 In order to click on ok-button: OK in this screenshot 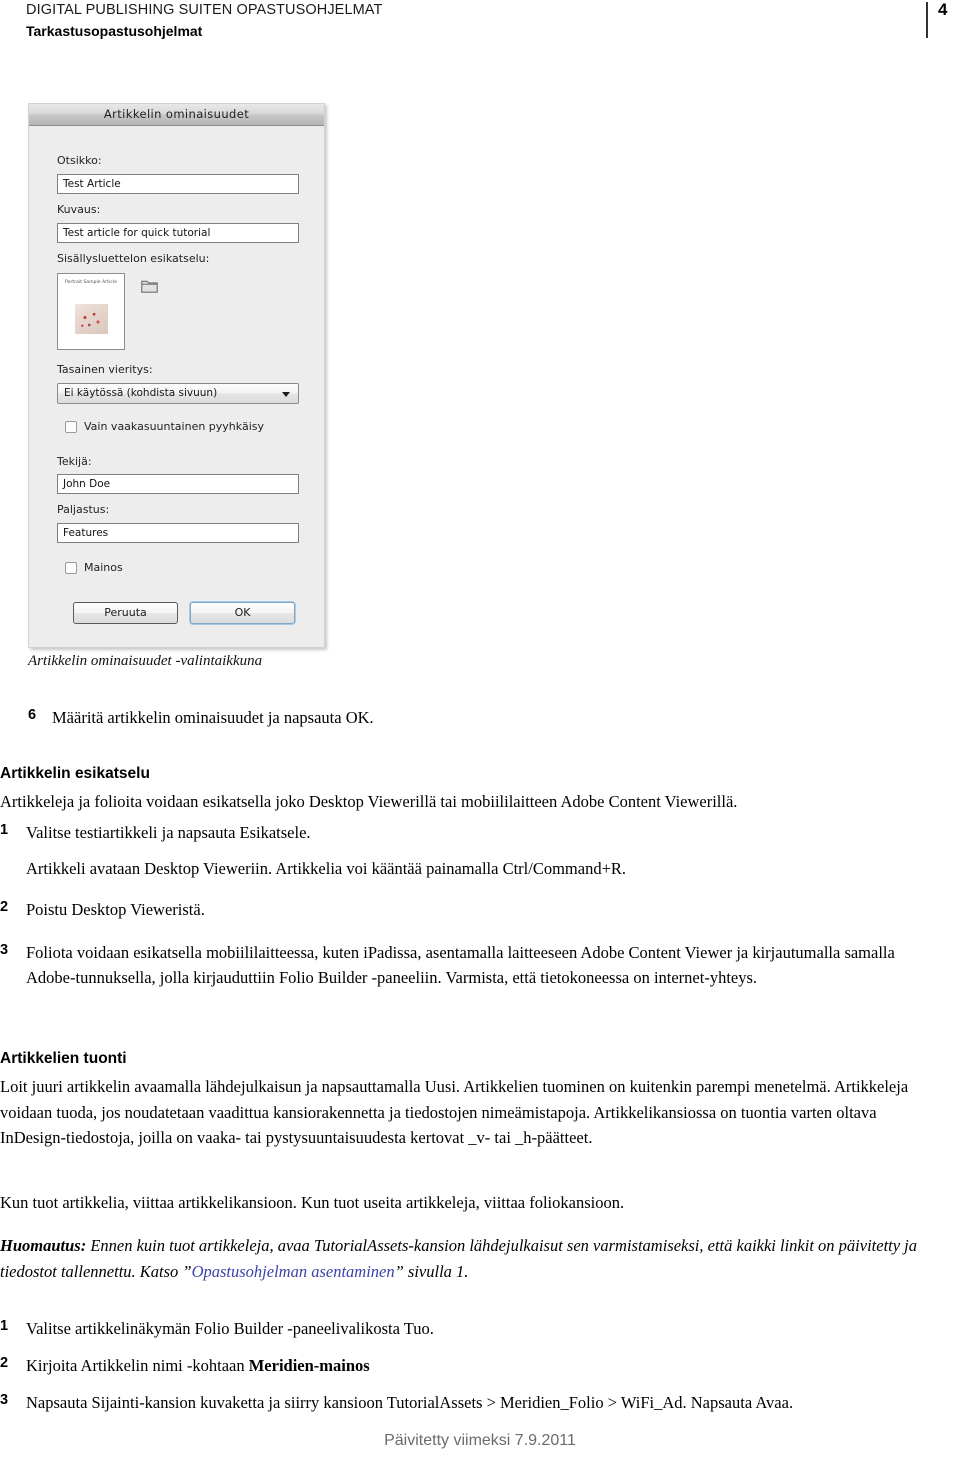, I will do `click(242, 613)`.